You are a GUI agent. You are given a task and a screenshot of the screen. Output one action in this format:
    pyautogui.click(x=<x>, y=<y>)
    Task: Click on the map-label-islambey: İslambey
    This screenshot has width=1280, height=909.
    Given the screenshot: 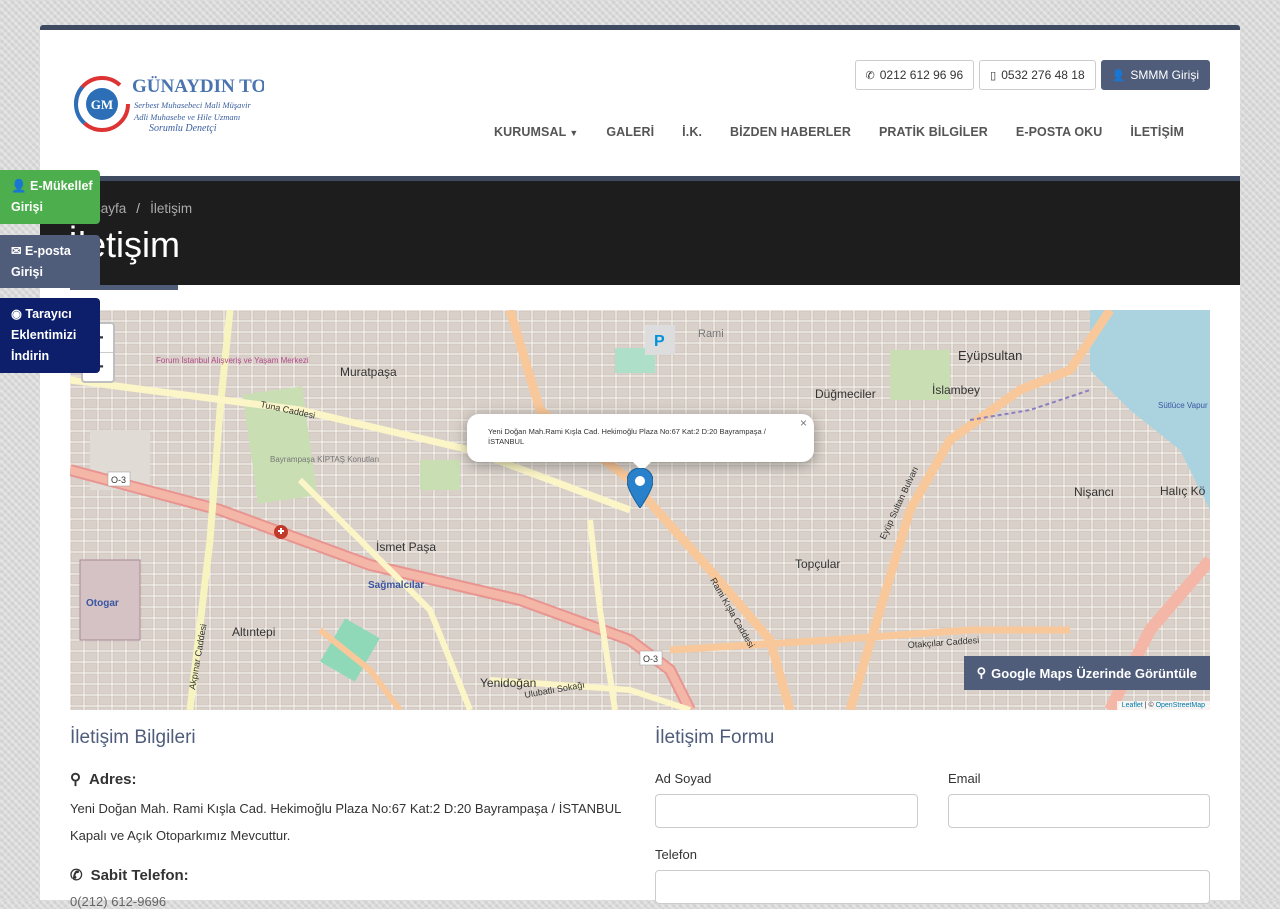 What is the action you would take?
    pyautogui.click(x=956, y=390)
    